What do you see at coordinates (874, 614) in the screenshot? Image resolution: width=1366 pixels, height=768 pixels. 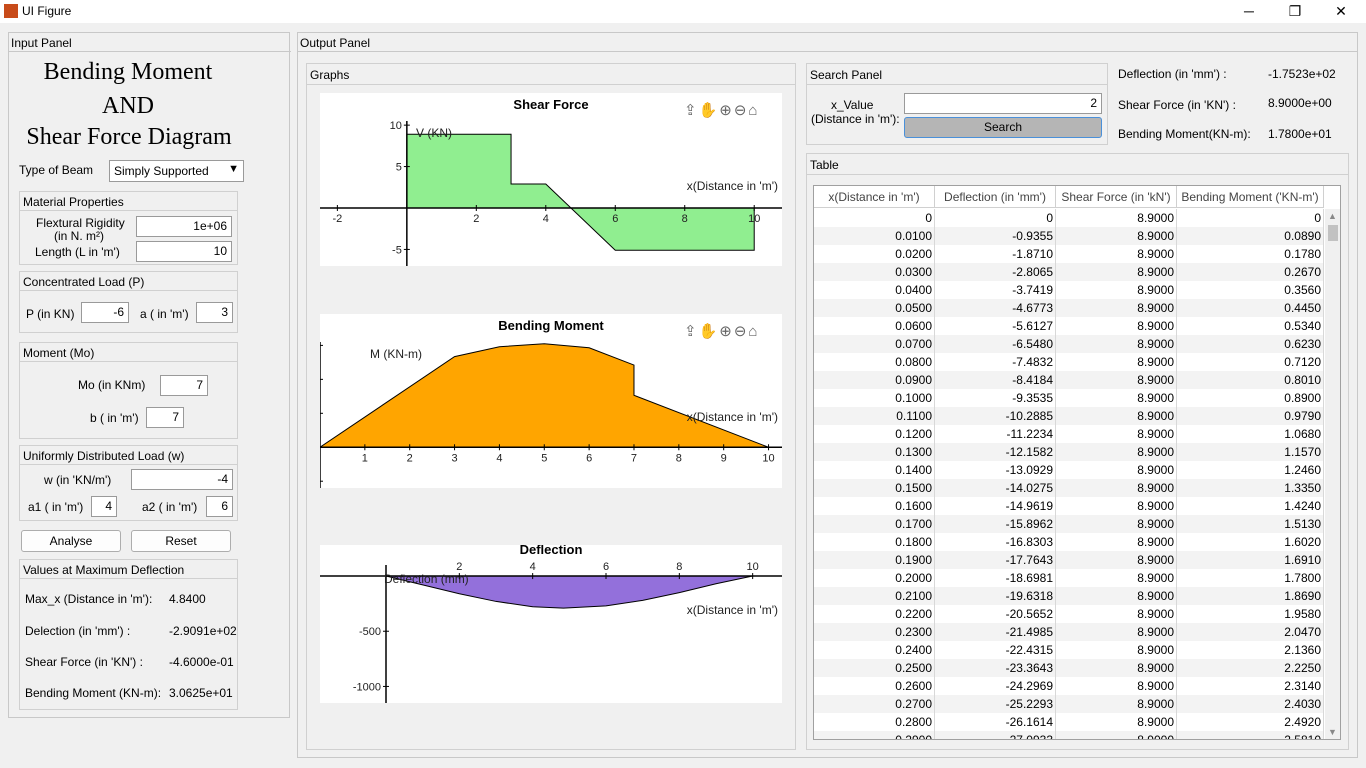 I see `cell-x: 0.2200` at bounding box center [874, 614].